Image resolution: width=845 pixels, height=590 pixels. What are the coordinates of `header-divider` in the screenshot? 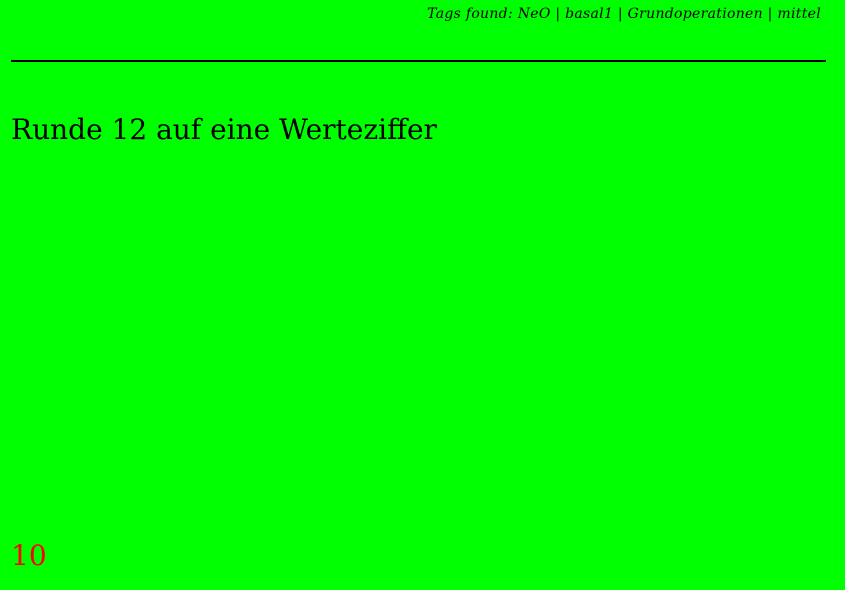 It's located at (418, 61).